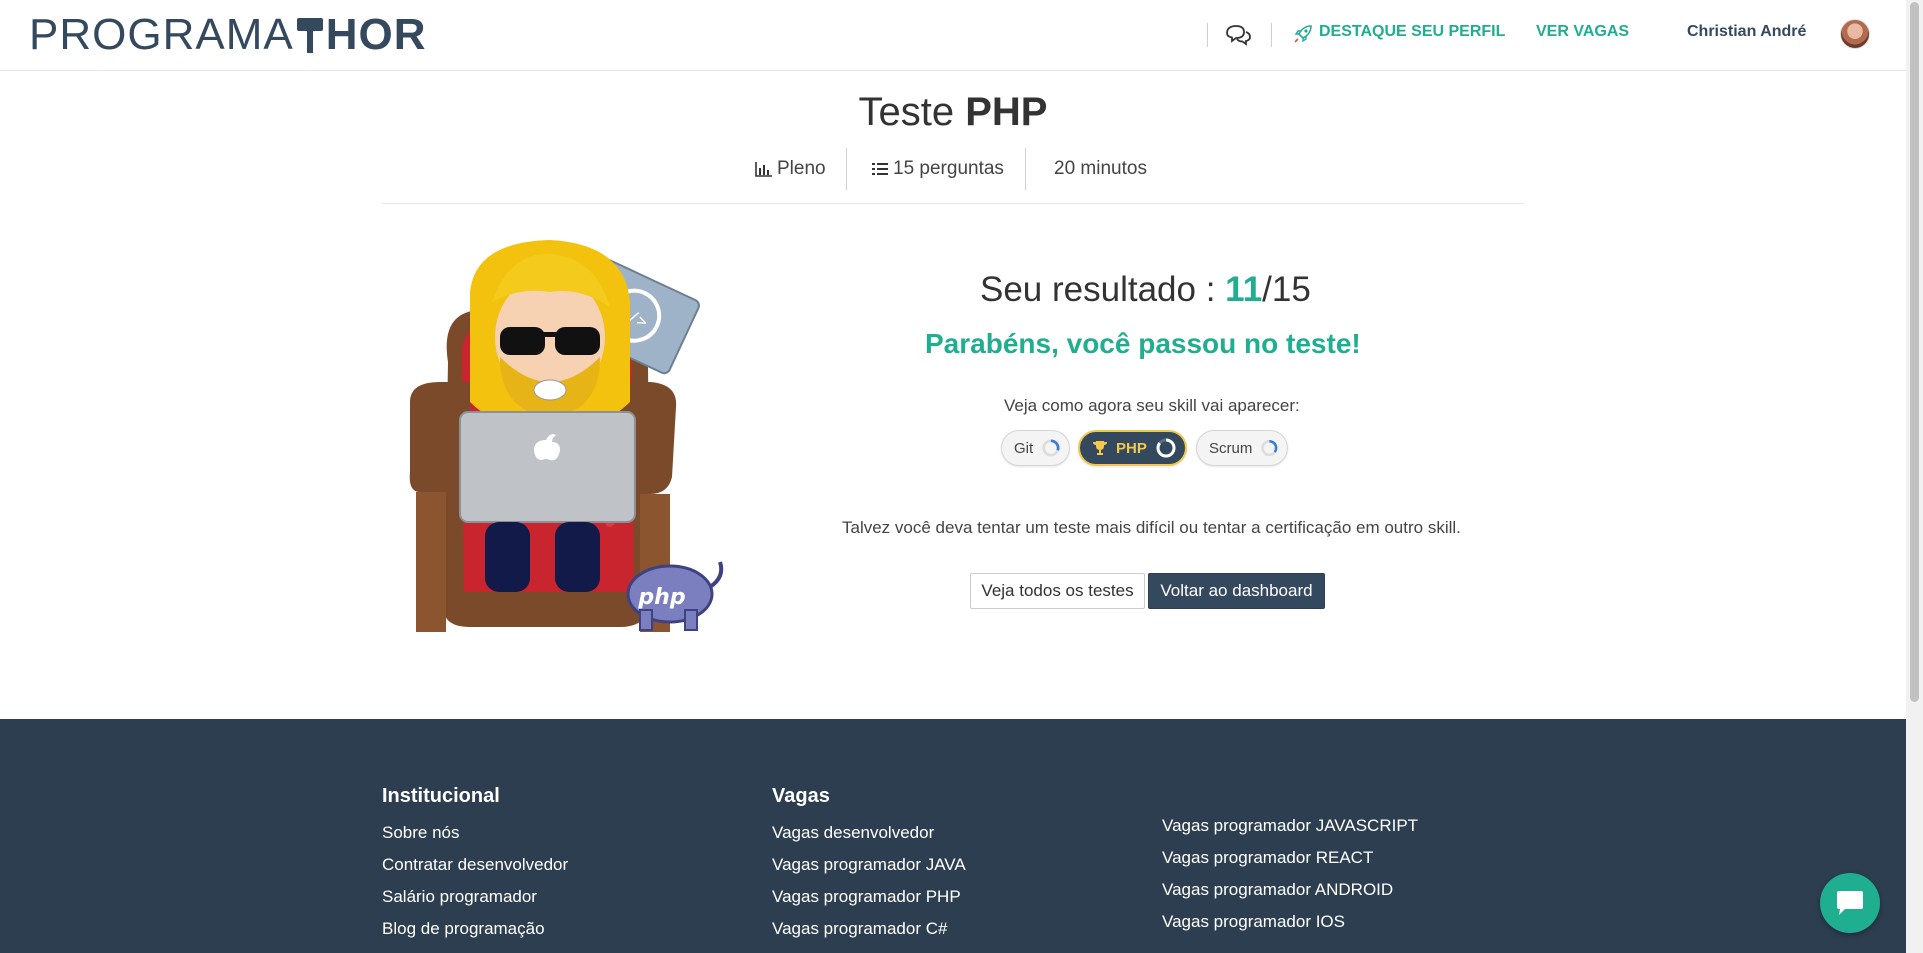  Describe the element at coordinates (1253, 922) in the screenshot. I see `footer-link: Vagas programador IOS` at that location.